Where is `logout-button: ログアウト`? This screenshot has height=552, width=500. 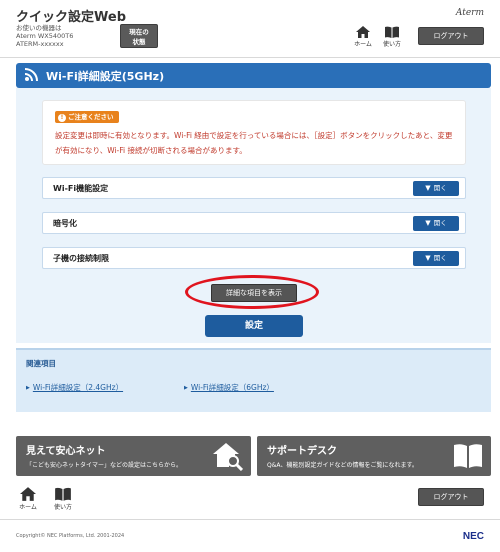 logout-button: ログアウト is located at coordinates (451, 36).